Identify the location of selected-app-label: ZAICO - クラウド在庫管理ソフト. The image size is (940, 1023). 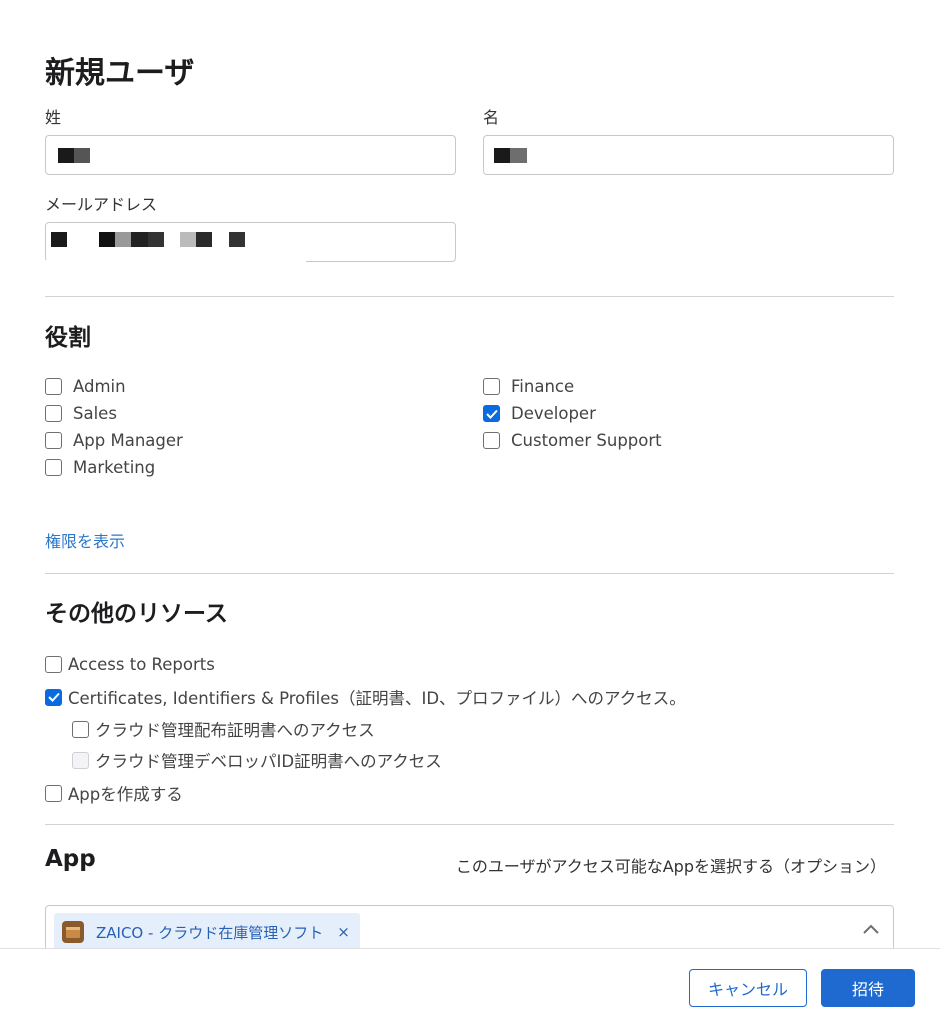
(210, 932).